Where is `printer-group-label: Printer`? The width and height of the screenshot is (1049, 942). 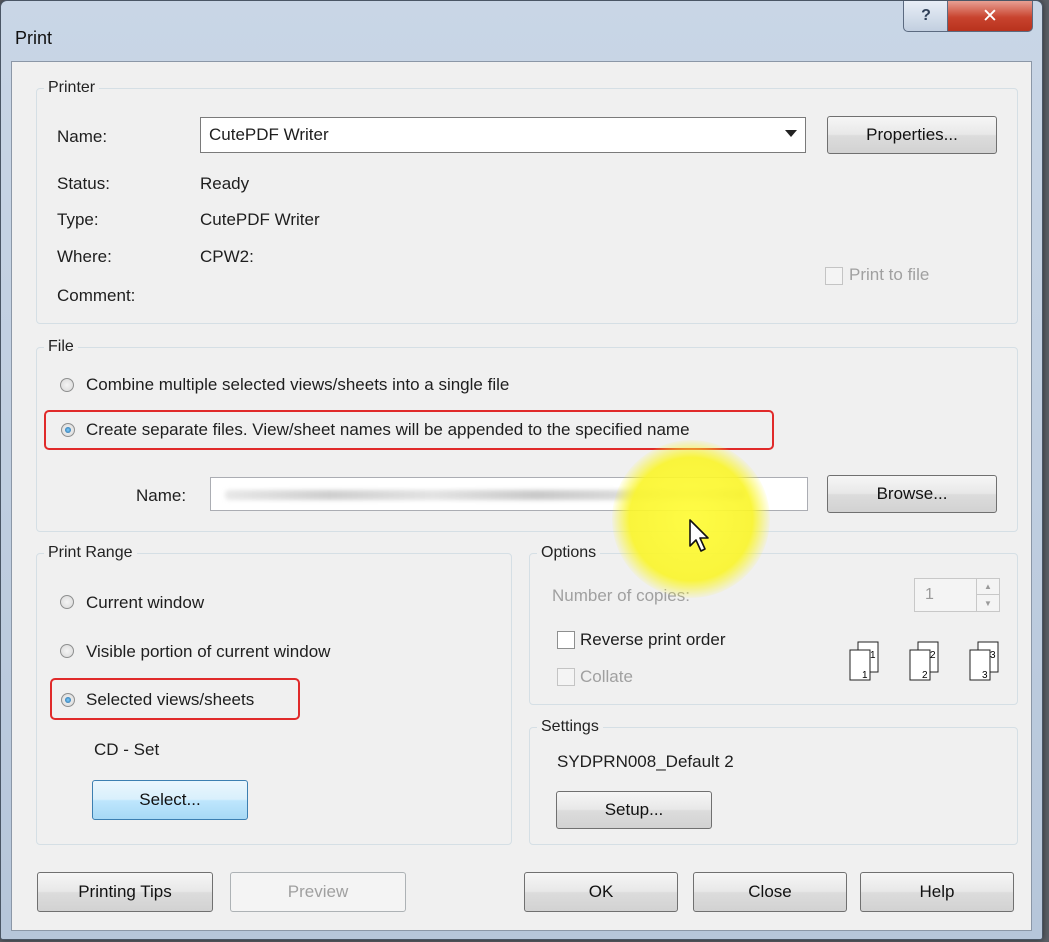 printer-group-label: Printer is located at coordinates (72, 88).